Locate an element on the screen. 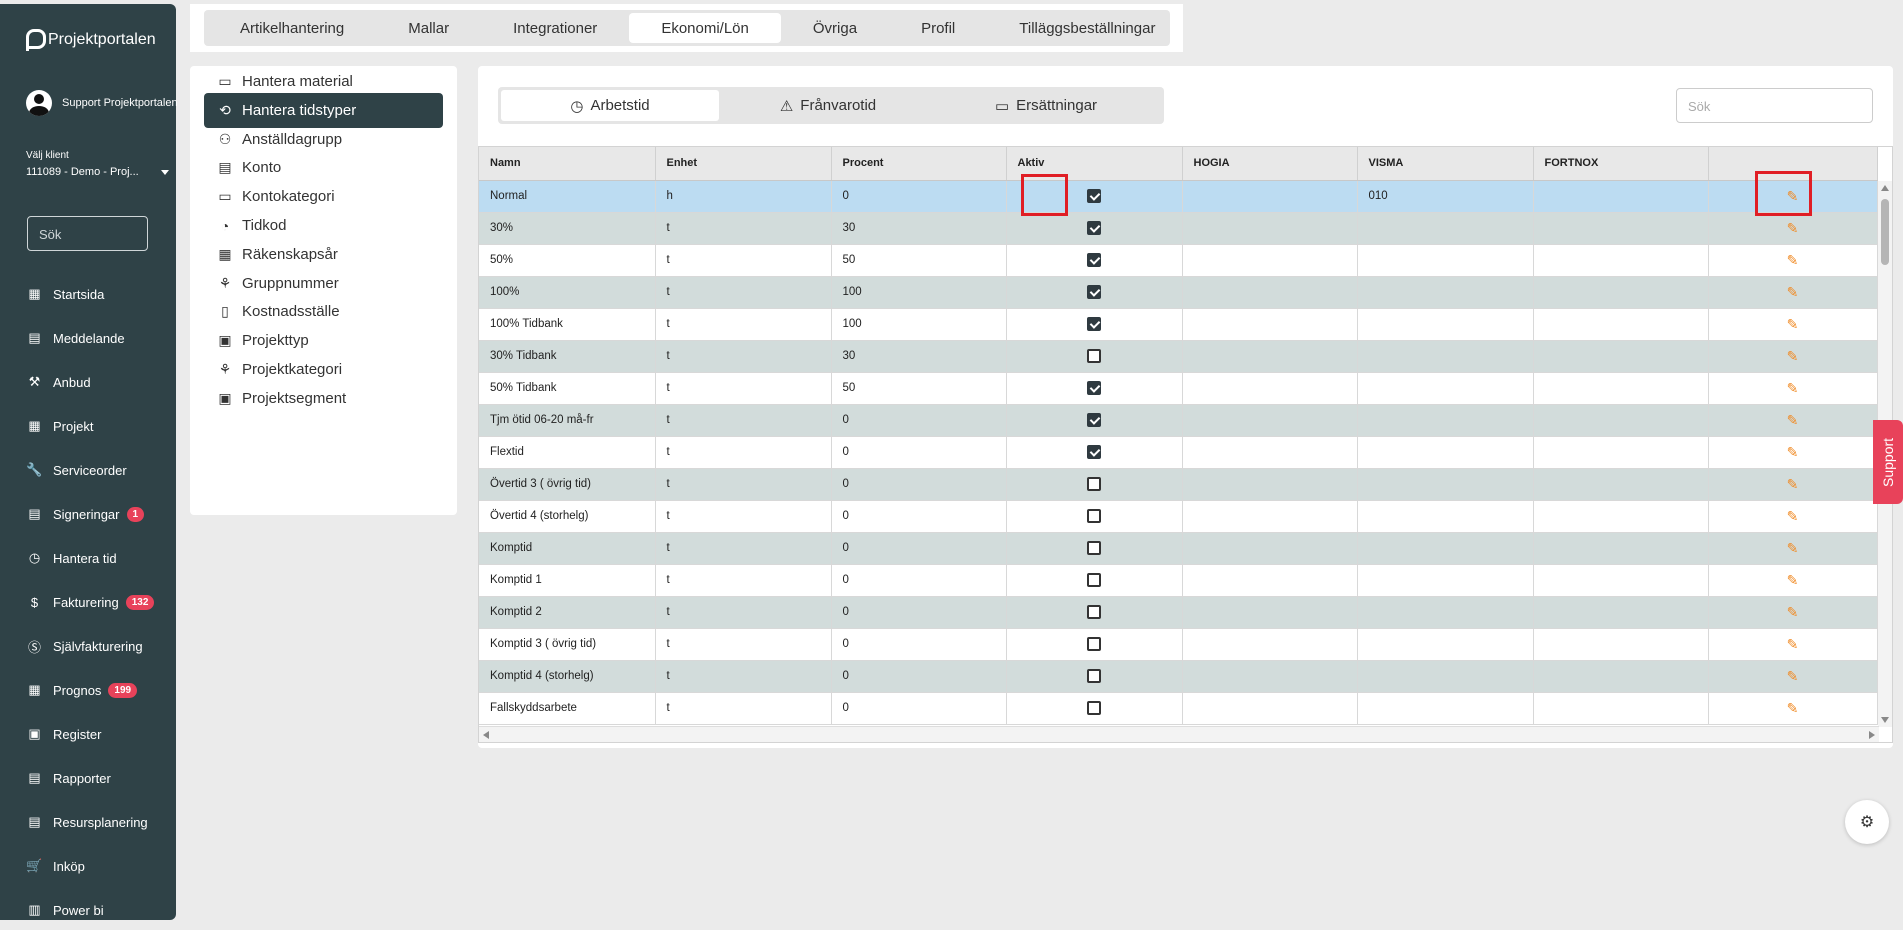  table-row: 30% Tidbank t 30 ✎ is located at coordinates (1178, 356).